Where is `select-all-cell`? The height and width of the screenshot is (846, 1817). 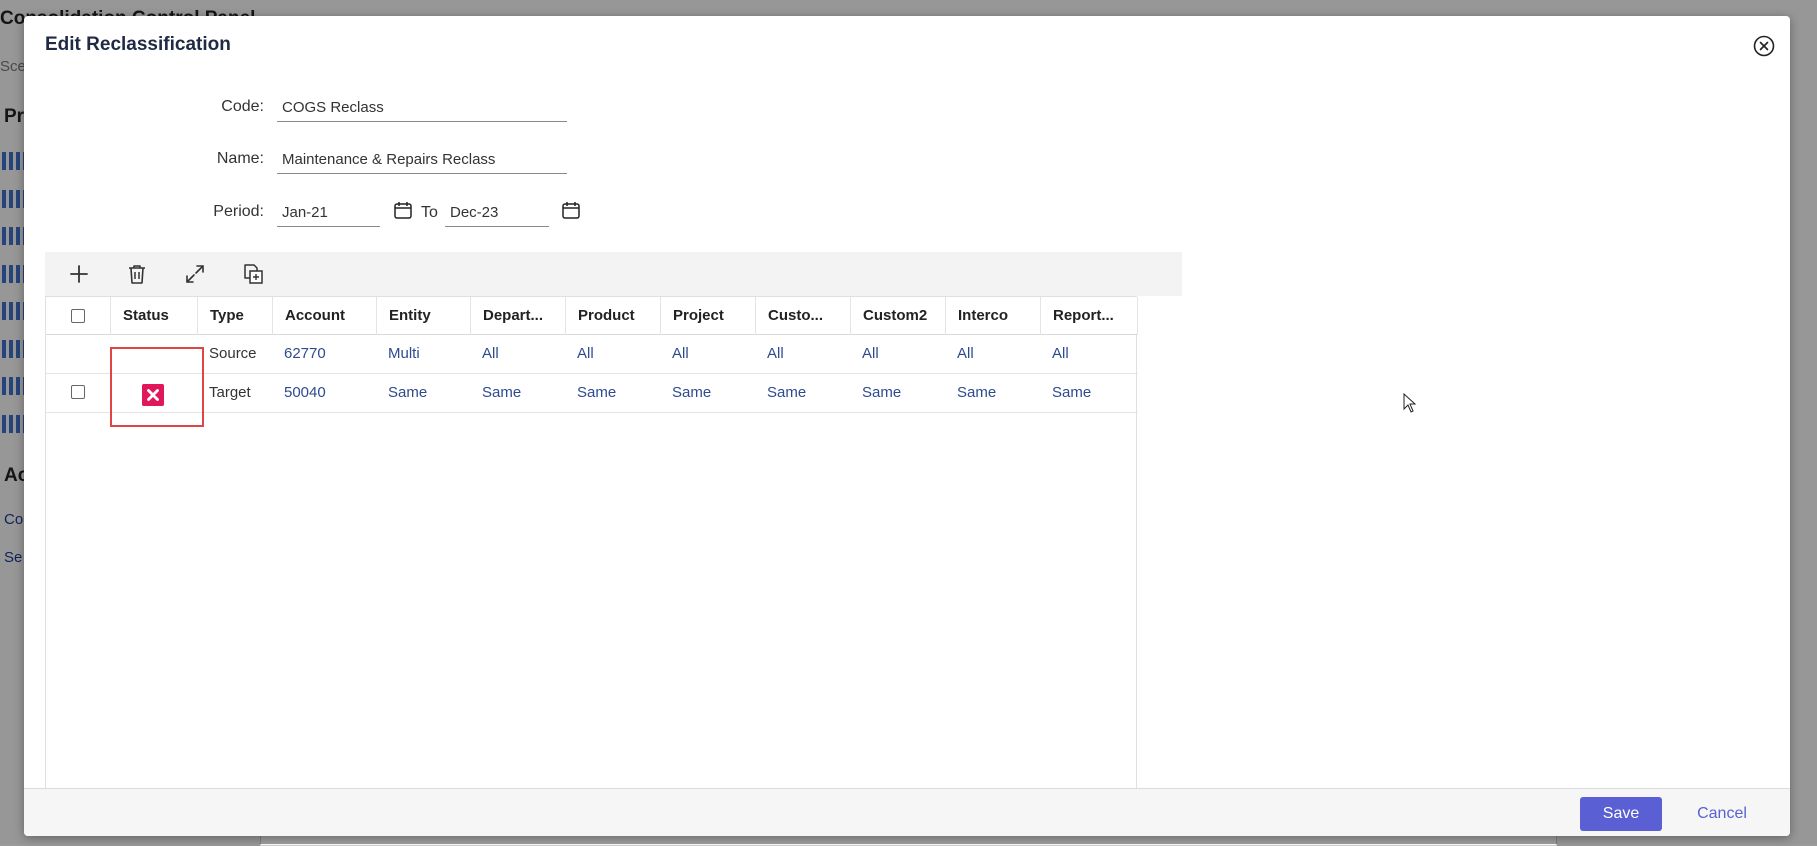
select-all-cell is located at coordinates (78, 316).